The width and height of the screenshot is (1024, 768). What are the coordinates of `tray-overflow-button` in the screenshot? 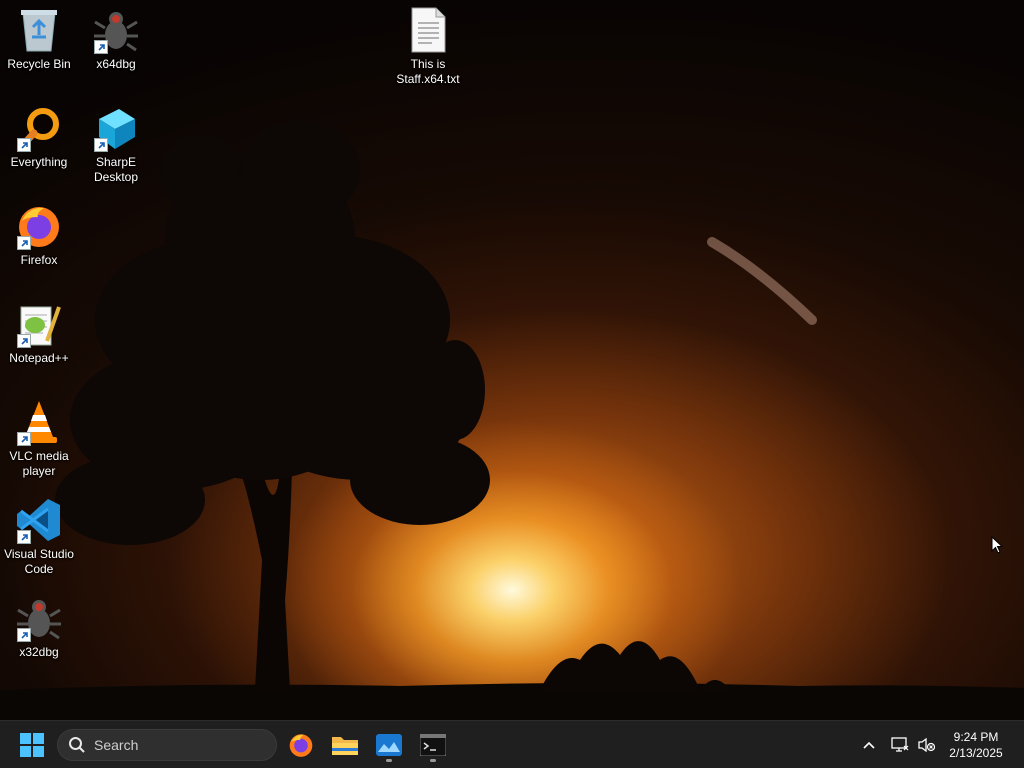 It's located at (869, 745).